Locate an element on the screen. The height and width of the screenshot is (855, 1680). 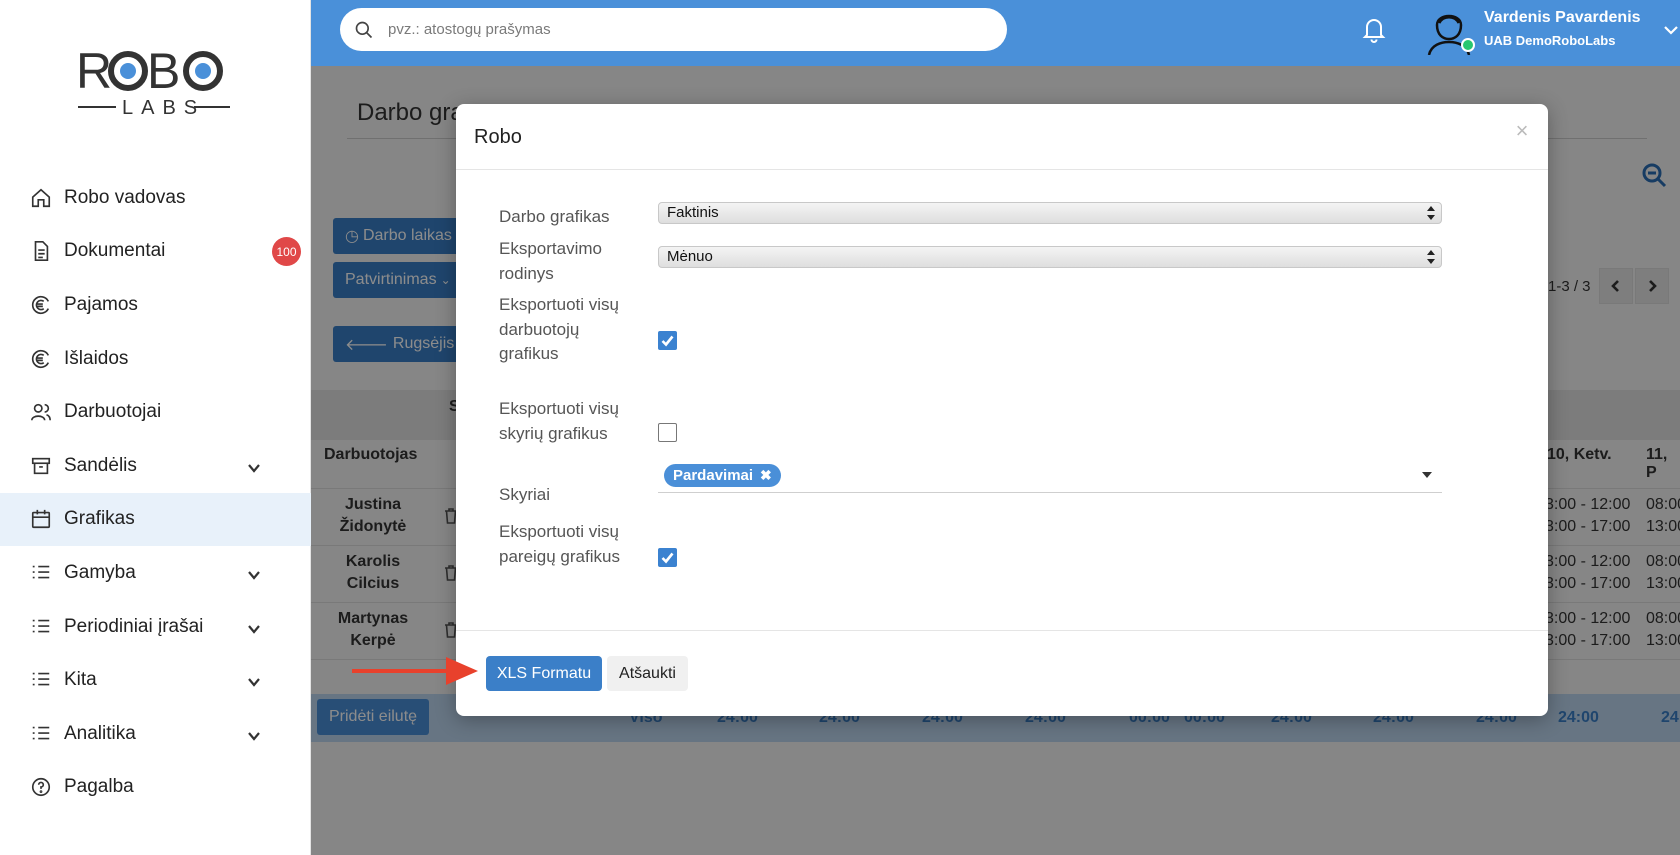
remove-tag-icon: ✖ is located at coordinates (766, 475).